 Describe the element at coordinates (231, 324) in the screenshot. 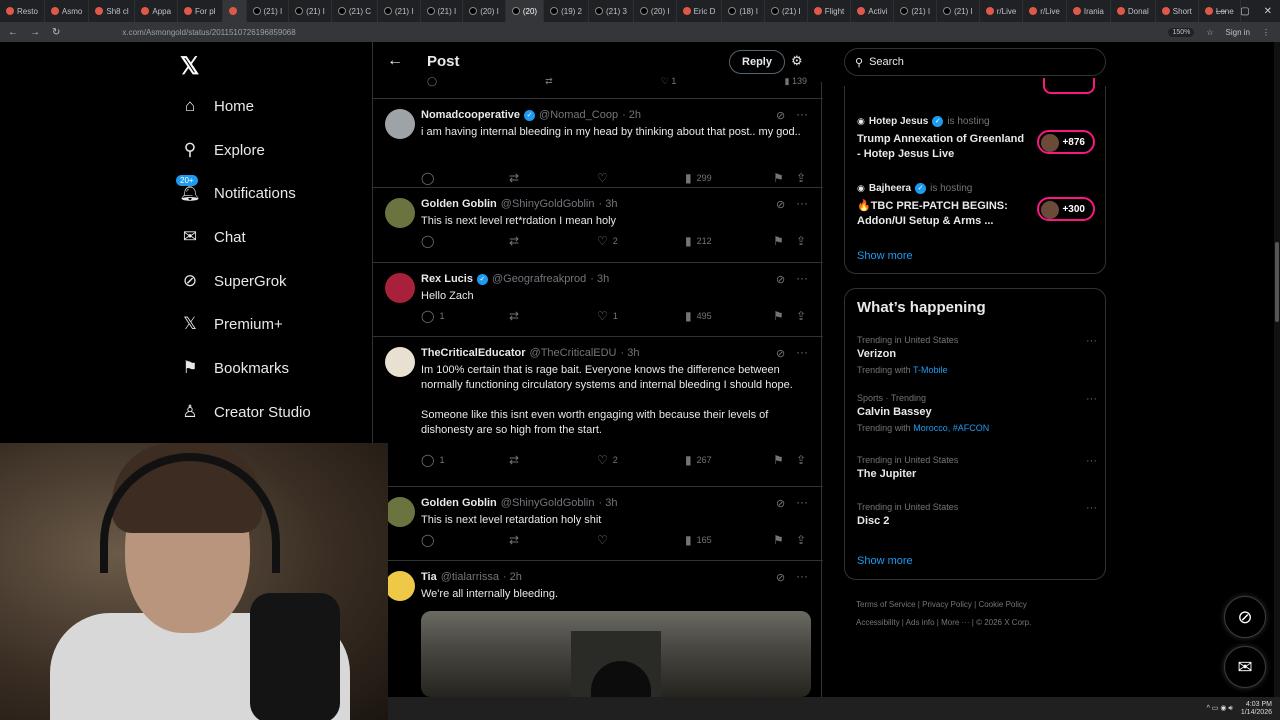

I see `sidebar-item-premium-: 𝕏 Premium+` at that location.